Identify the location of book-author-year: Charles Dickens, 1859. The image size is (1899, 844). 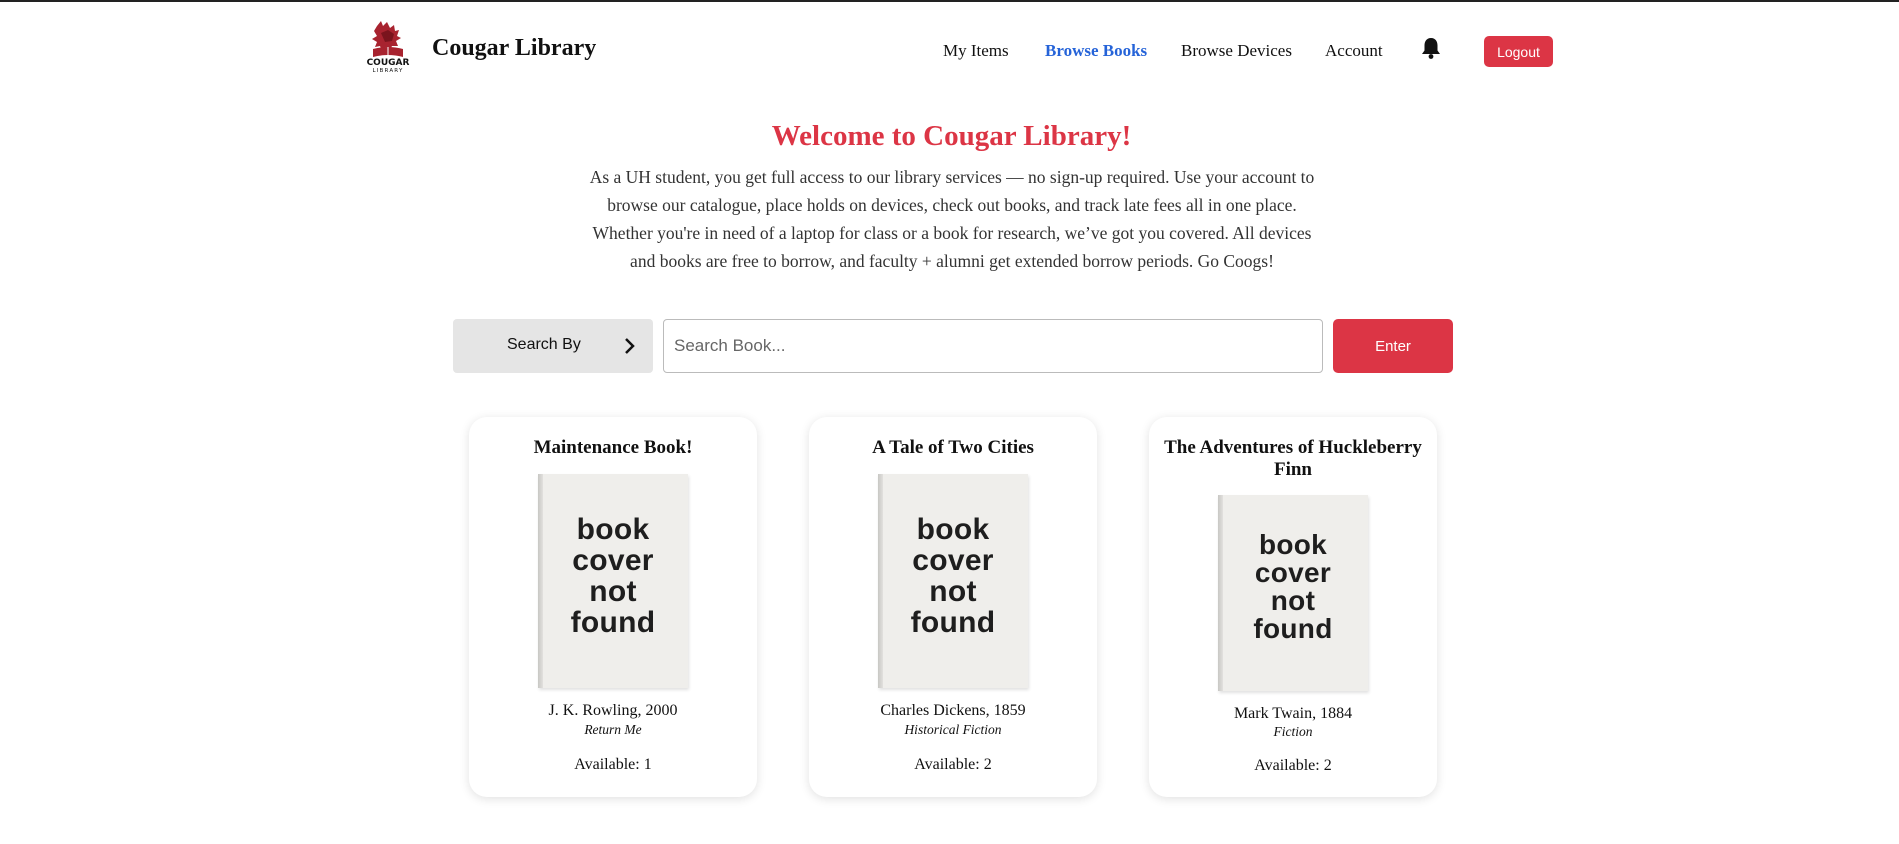
(953, 710).